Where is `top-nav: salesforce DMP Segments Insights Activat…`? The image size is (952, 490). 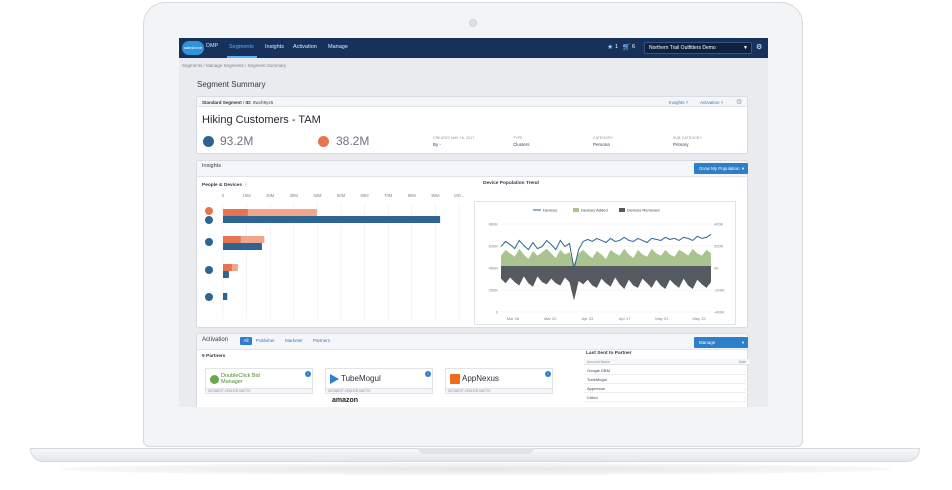 top-nav: salesforce DMP Segments Insights Activat… is located at coordinates (473, 48).